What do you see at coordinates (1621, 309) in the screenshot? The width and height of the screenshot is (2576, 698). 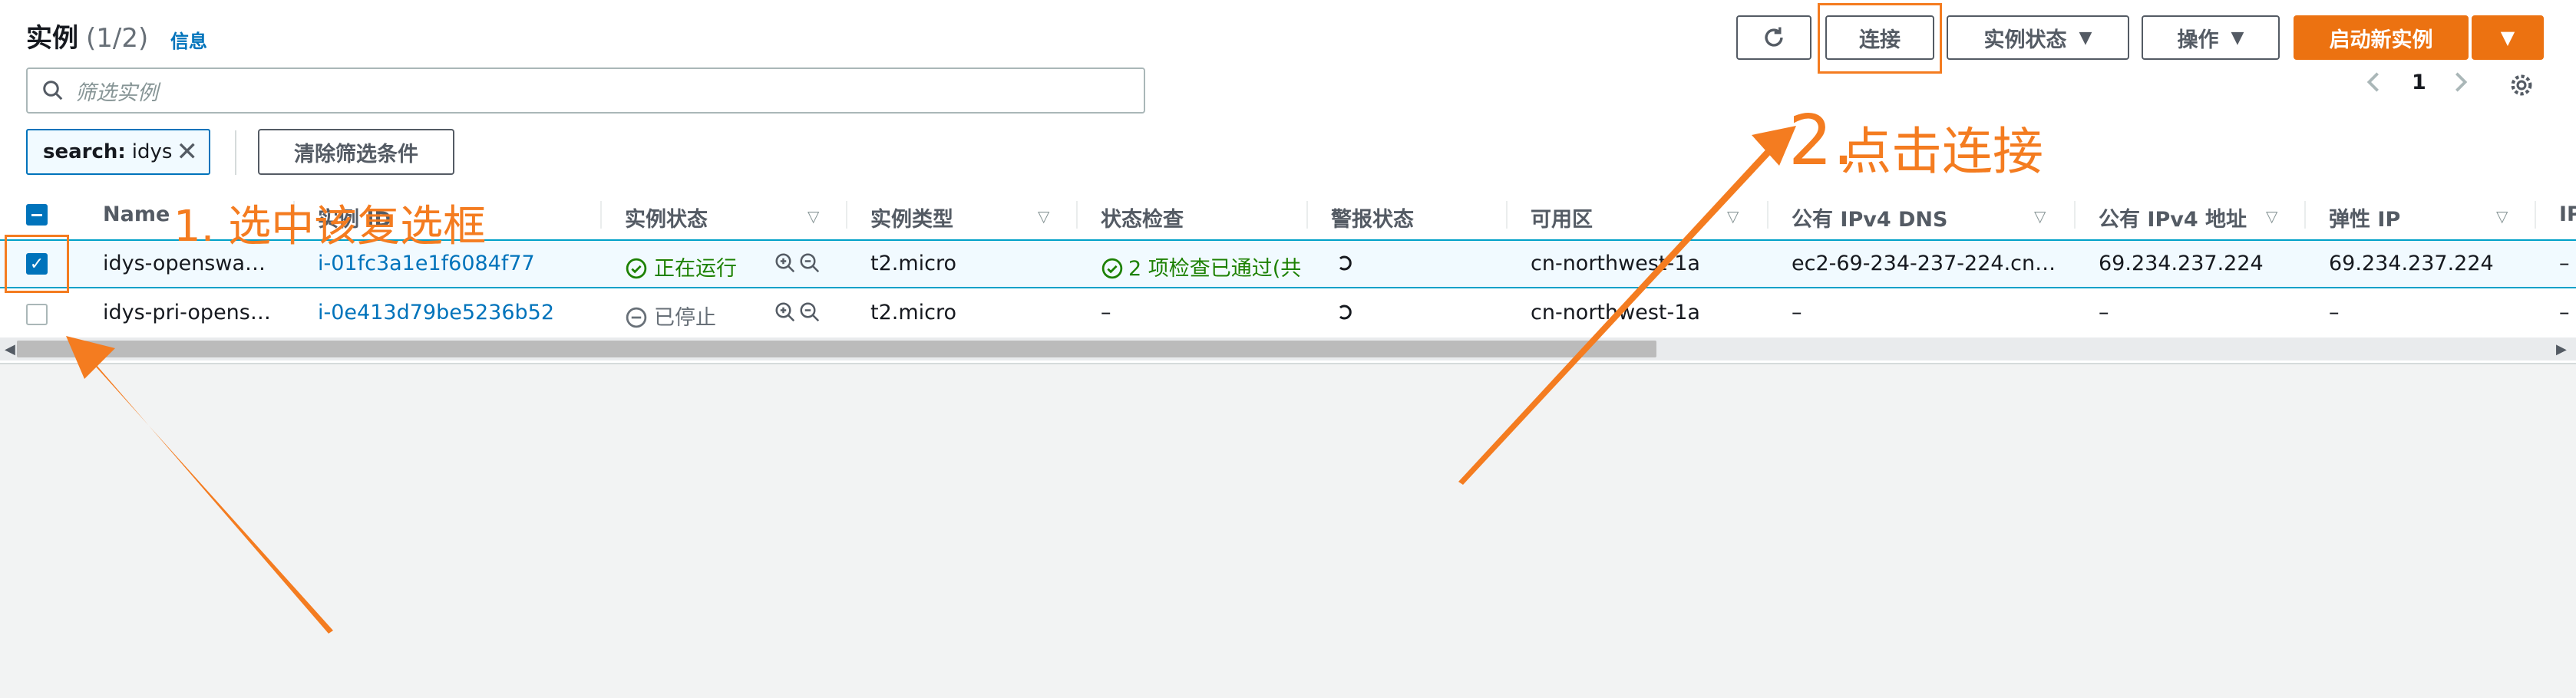 I see `arrow-to-connect` at bounding box center [1621, 309].